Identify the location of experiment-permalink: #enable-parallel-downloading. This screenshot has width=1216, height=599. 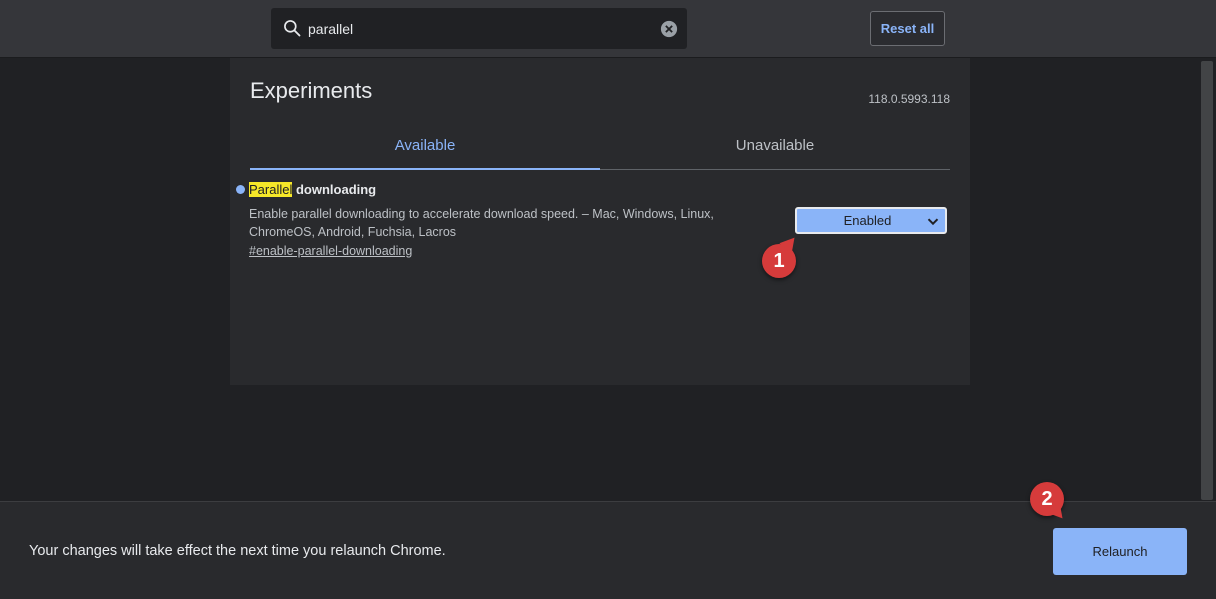
(330, 251).